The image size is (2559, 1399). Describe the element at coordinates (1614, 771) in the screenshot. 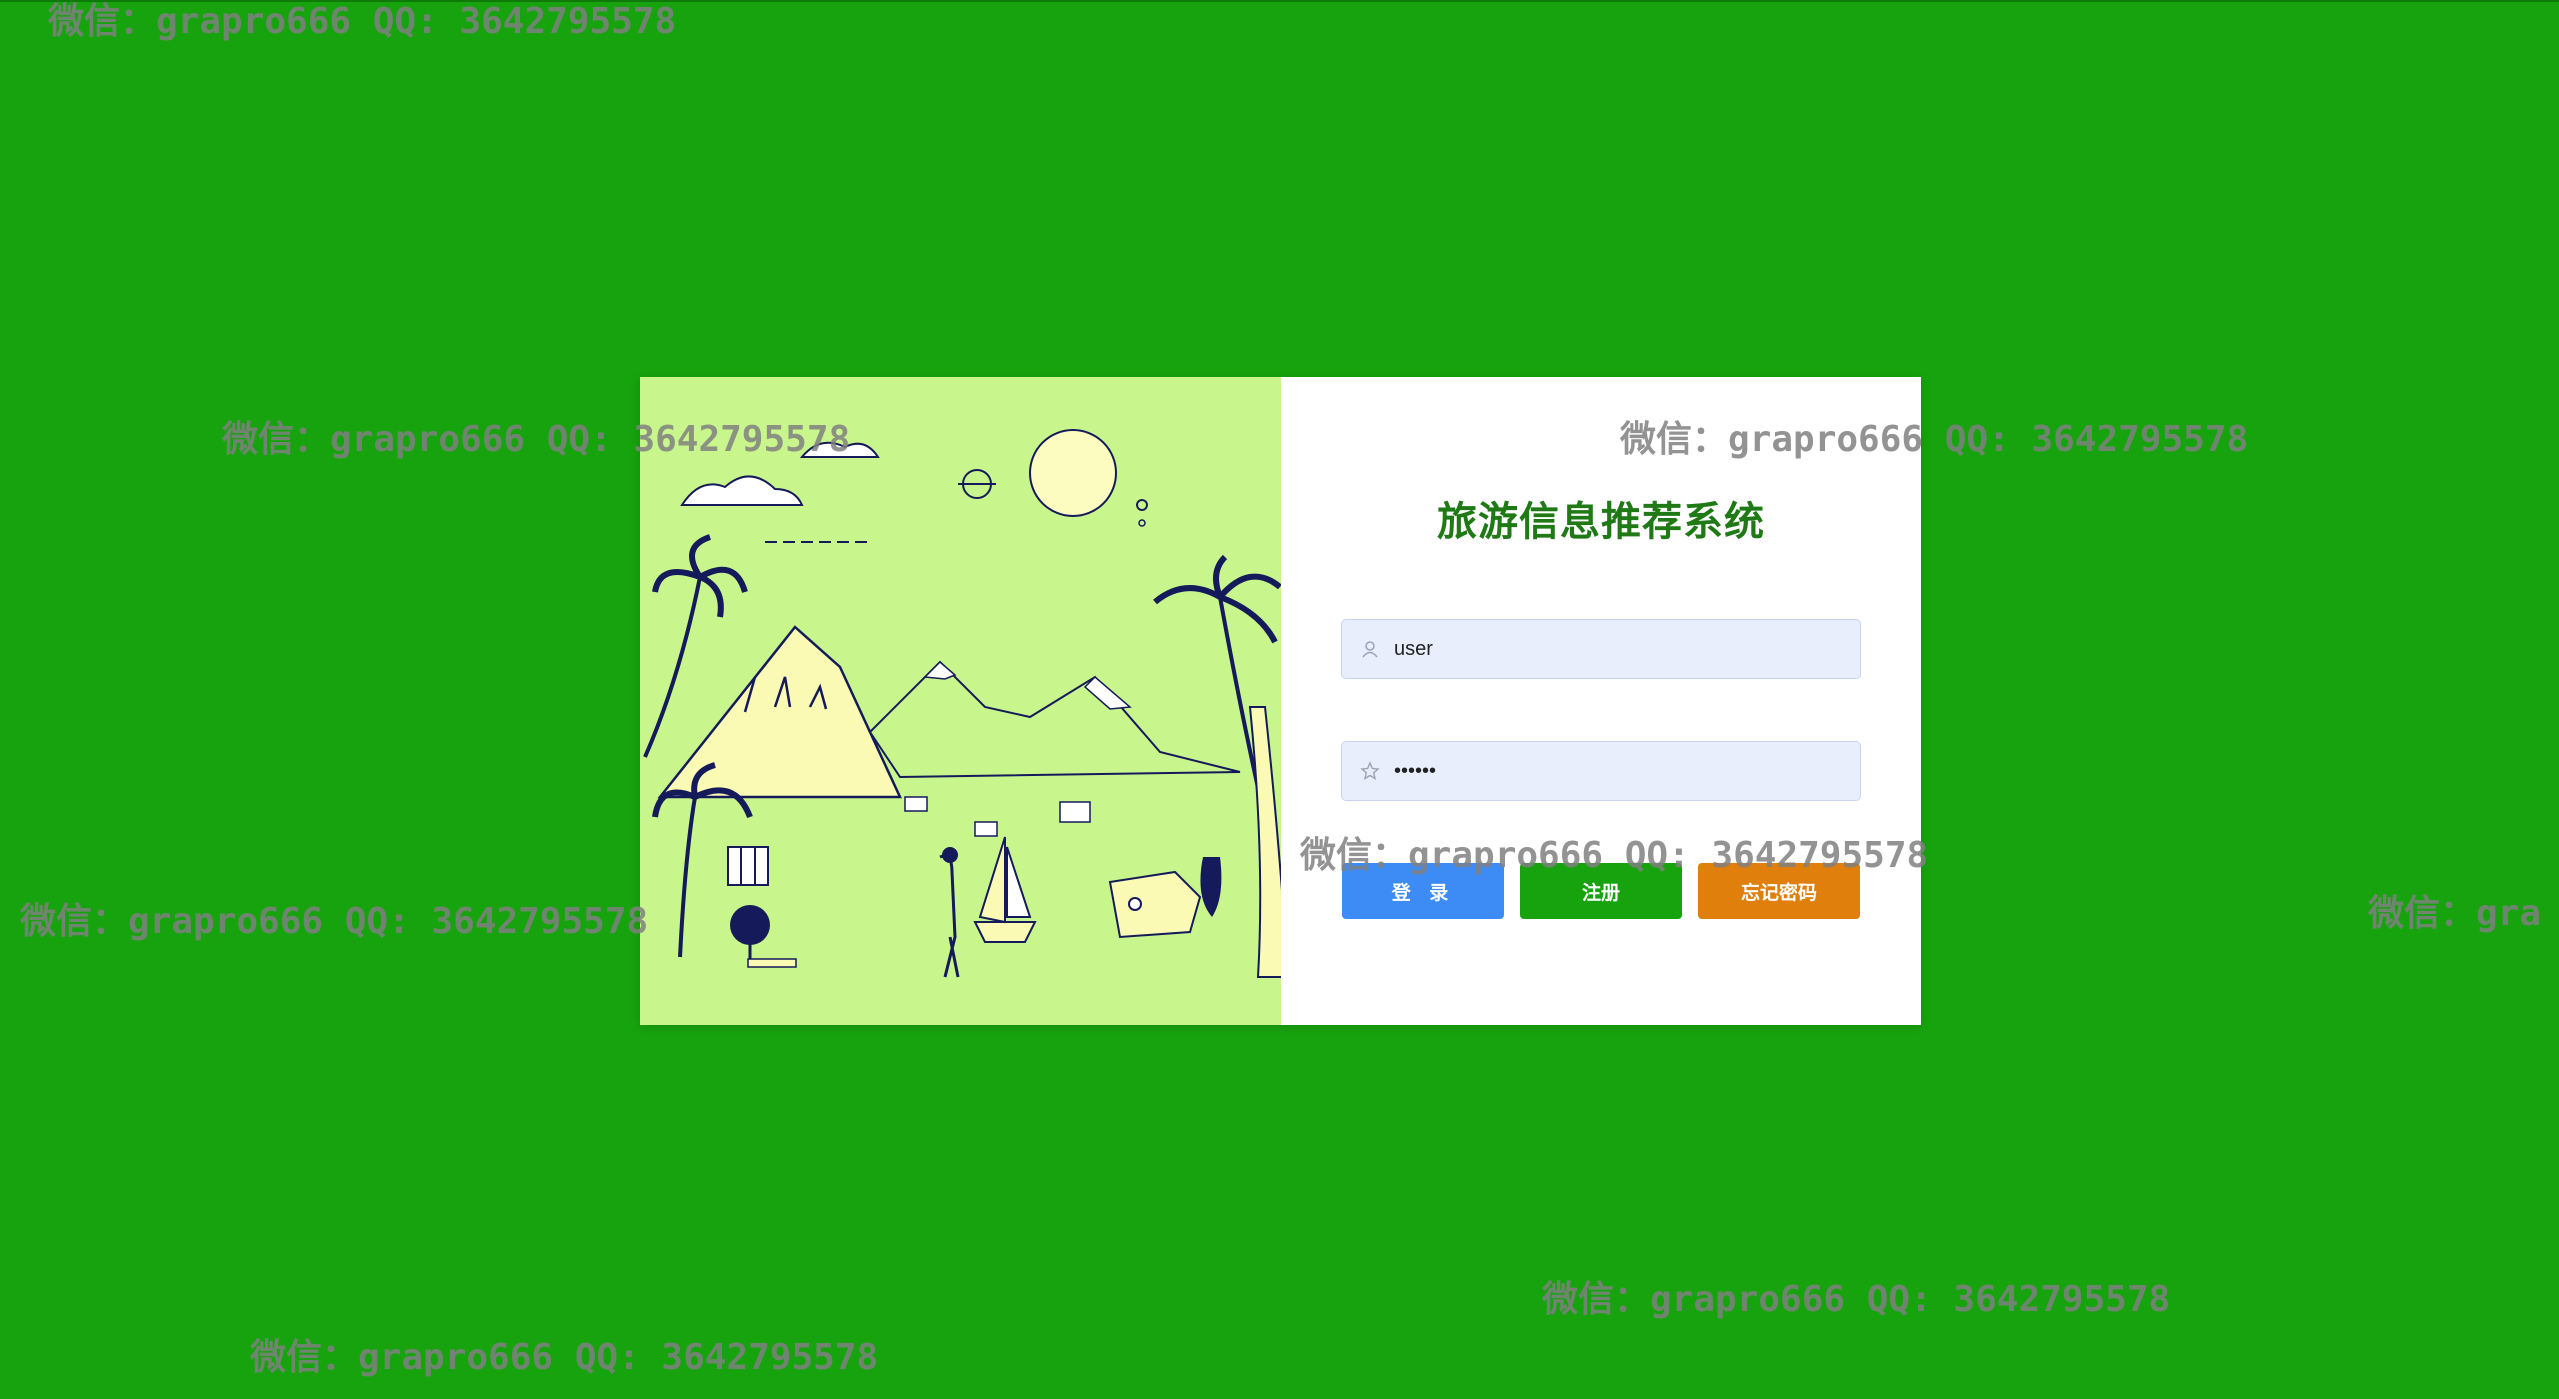

I see `password-input` at that location.